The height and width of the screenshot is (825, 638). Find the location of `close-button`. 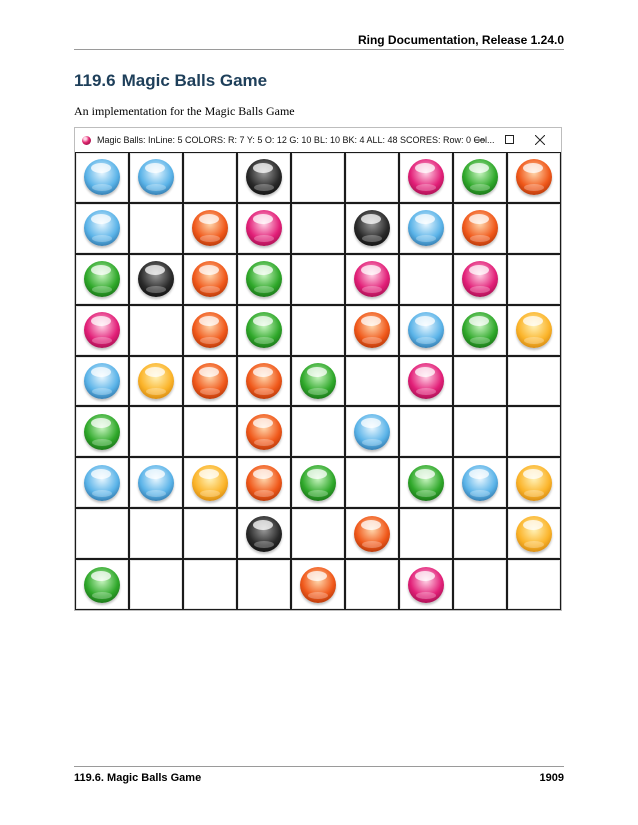

close-button is located at coordinates (540, 140).